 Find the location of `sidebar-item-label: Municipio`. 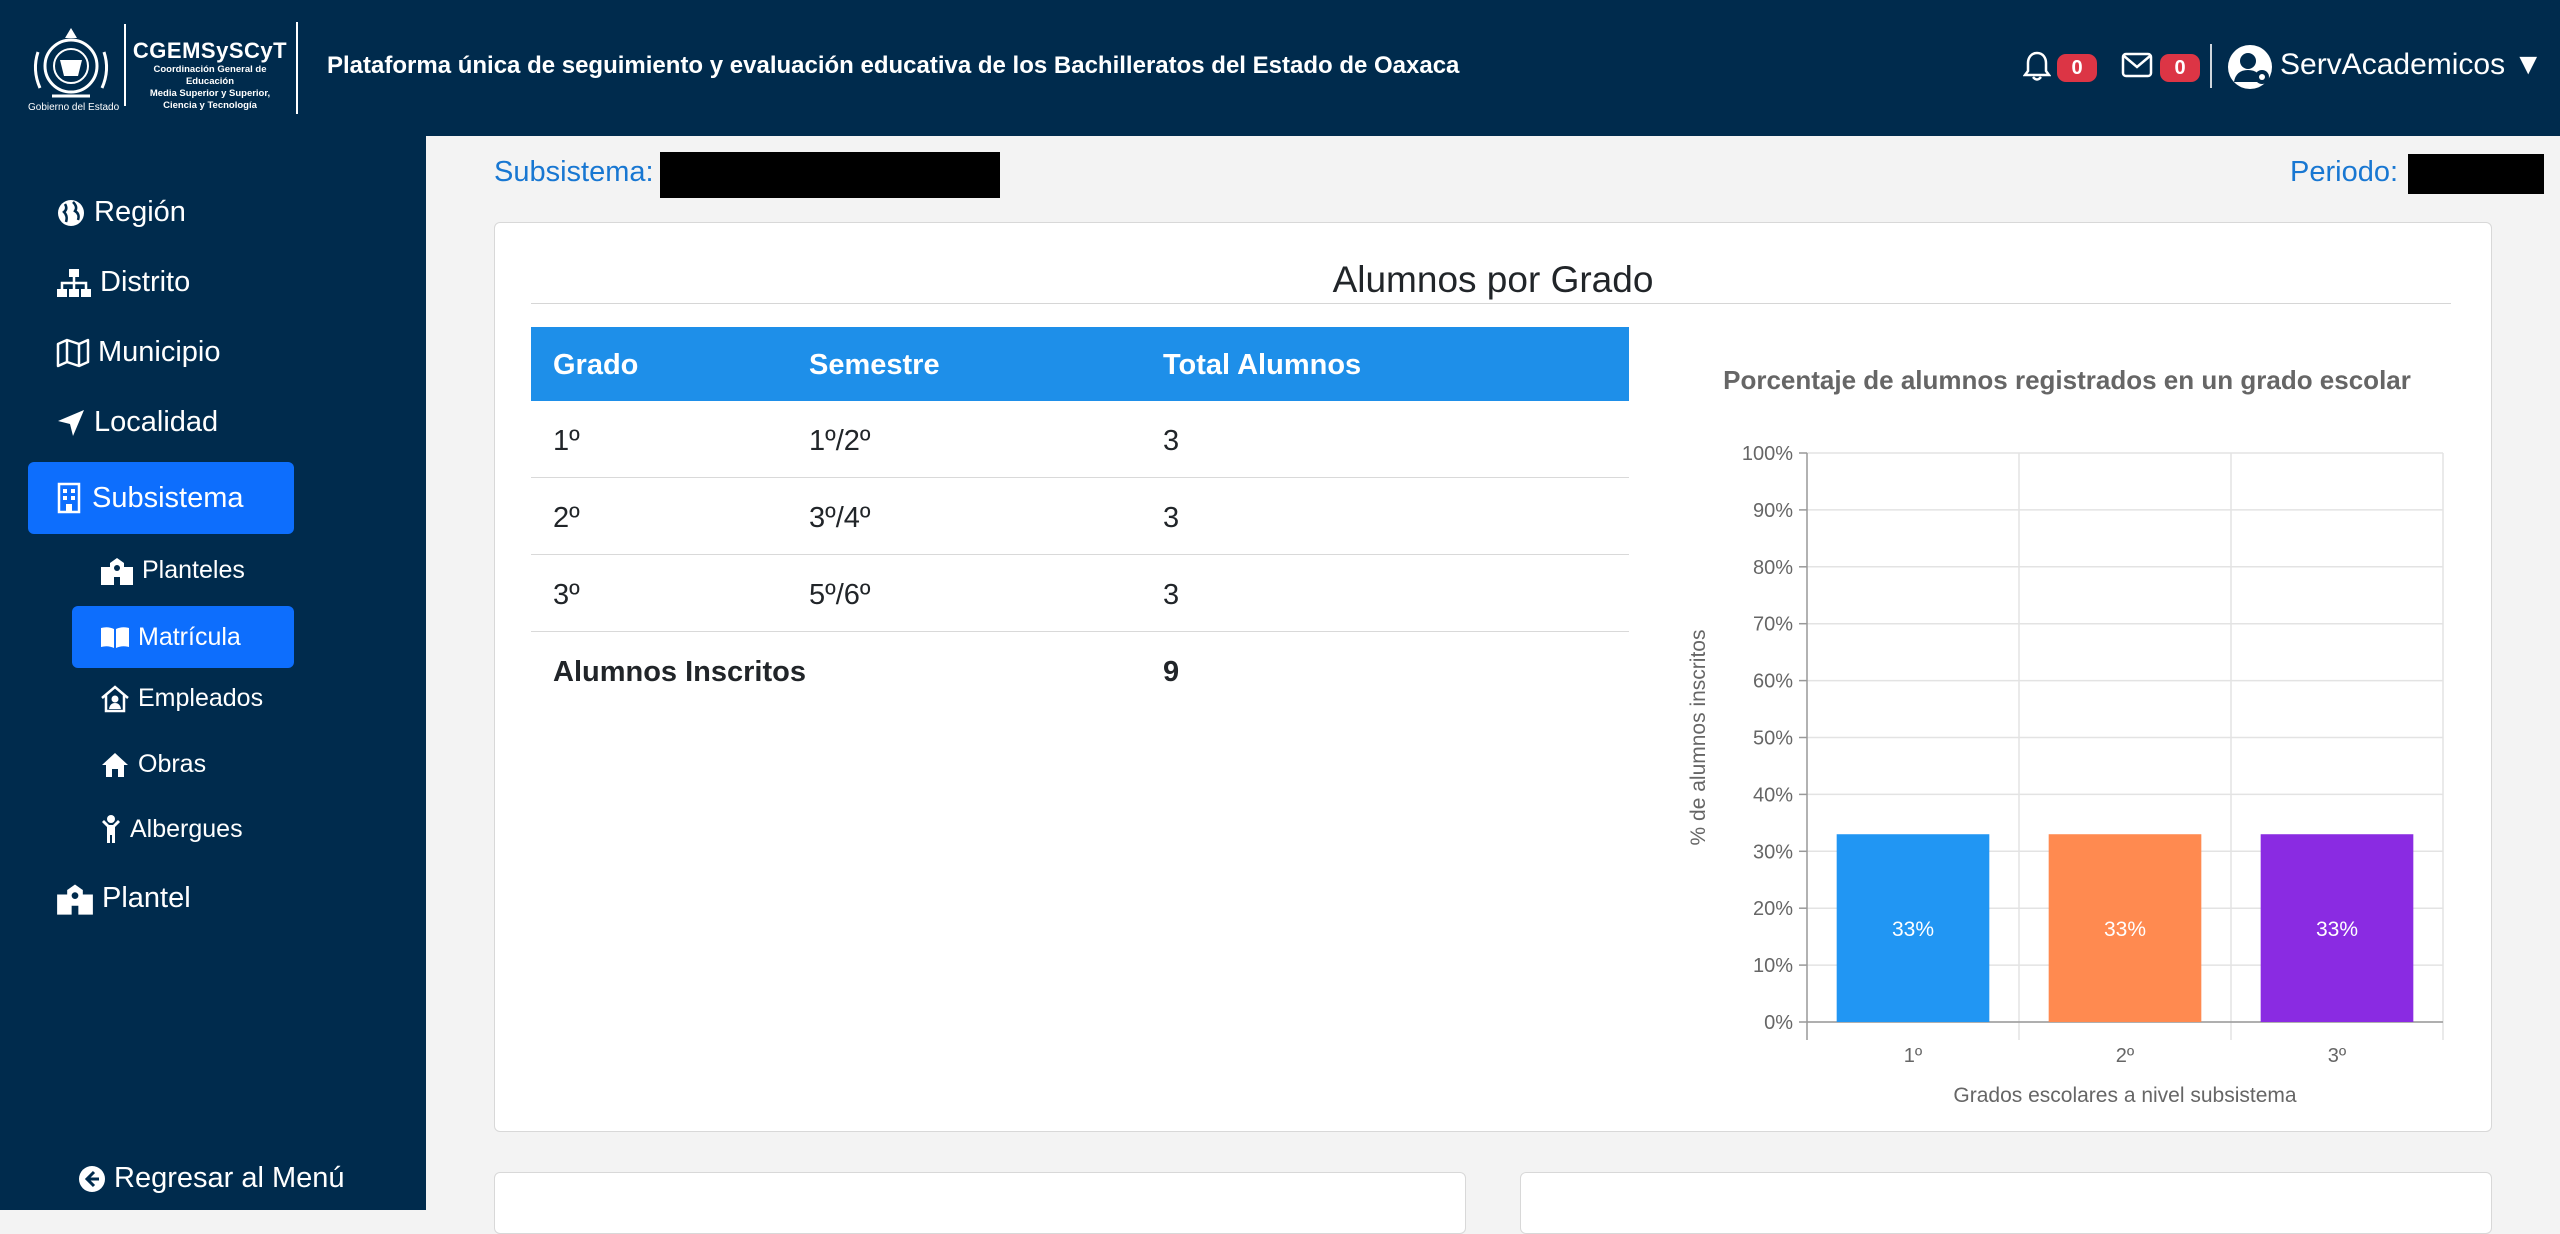

sidebar-item-label: Municipio is located at coordinates (159, 352).